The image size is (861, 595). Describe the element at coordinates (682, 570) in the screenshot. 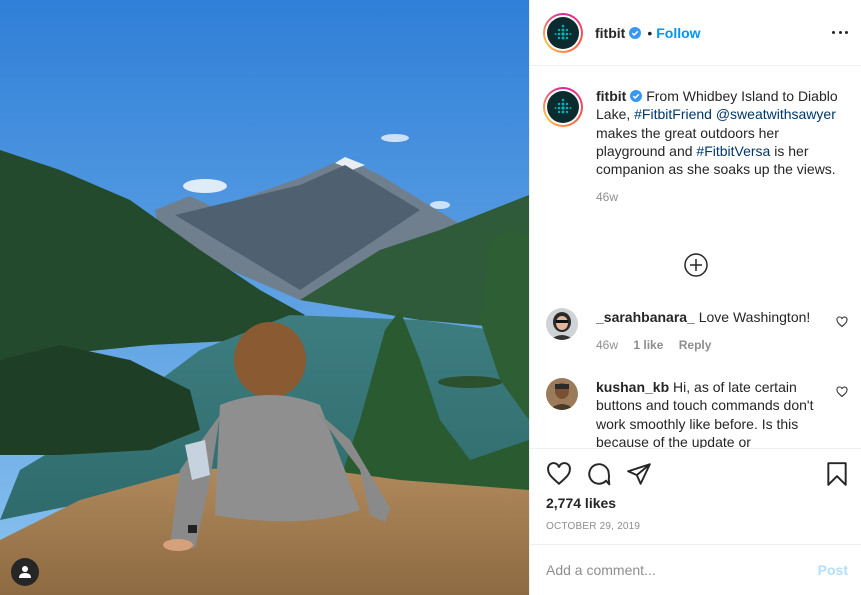

I see `comment-input` at that location.